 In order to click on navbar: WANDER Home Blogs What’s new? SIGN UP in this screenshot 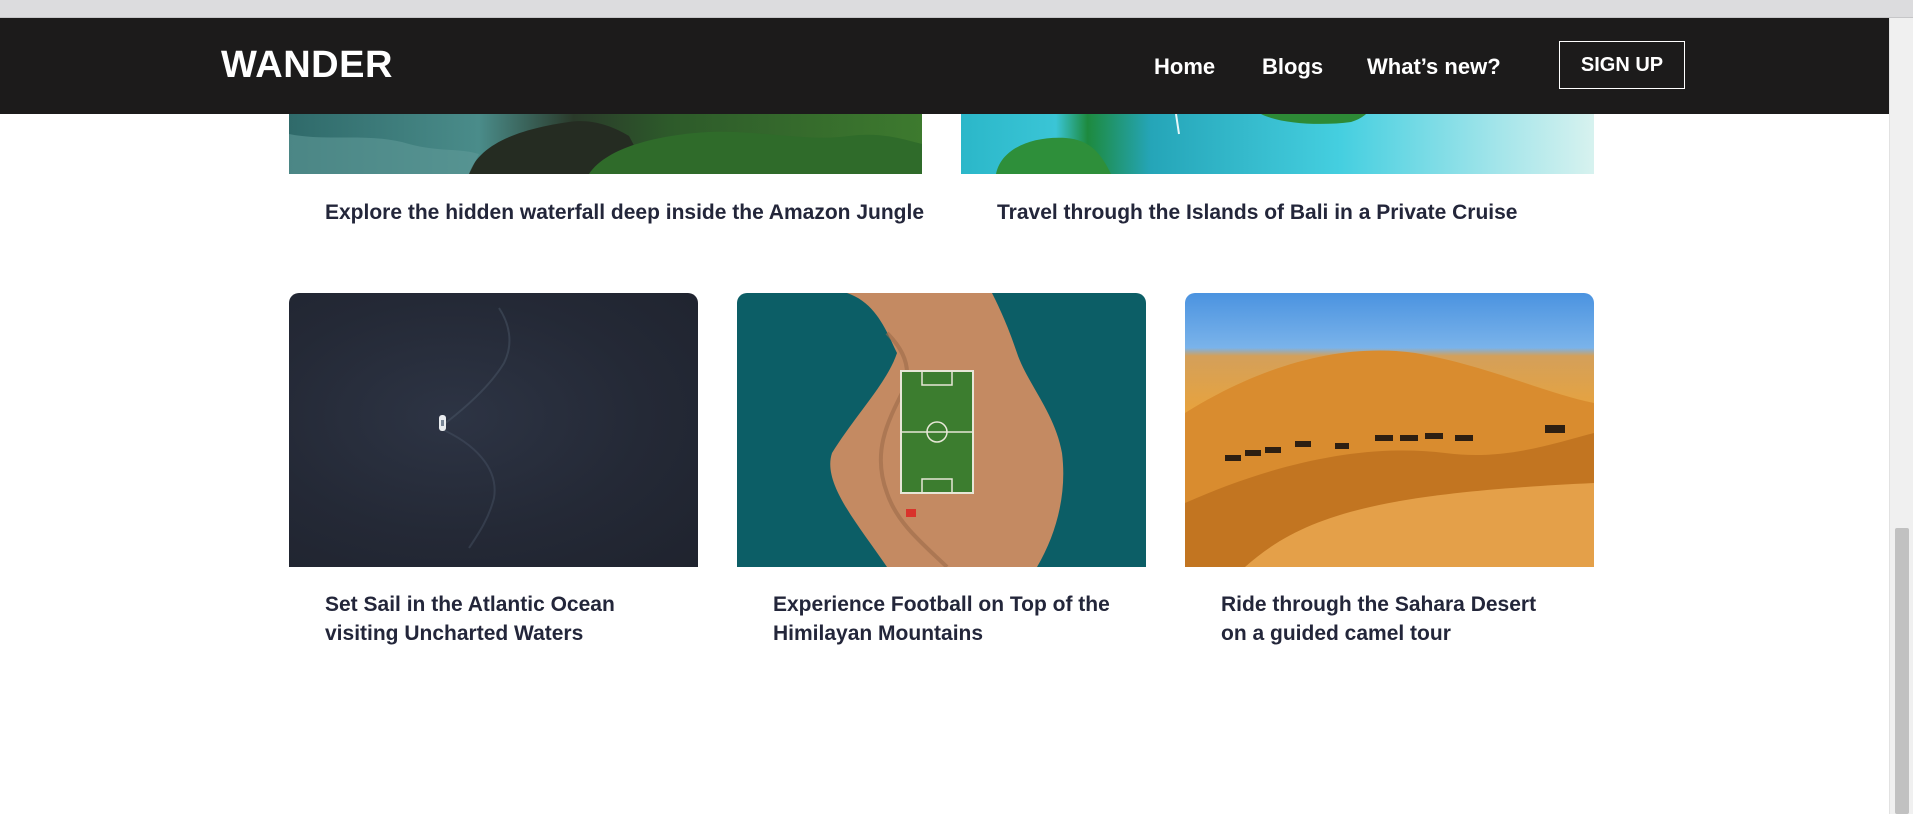, I will do `click(944, 66)`.